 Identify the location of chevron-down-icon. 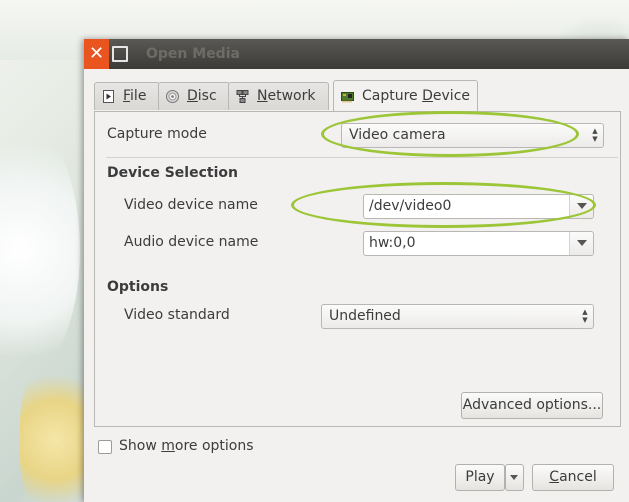
(514, 477).